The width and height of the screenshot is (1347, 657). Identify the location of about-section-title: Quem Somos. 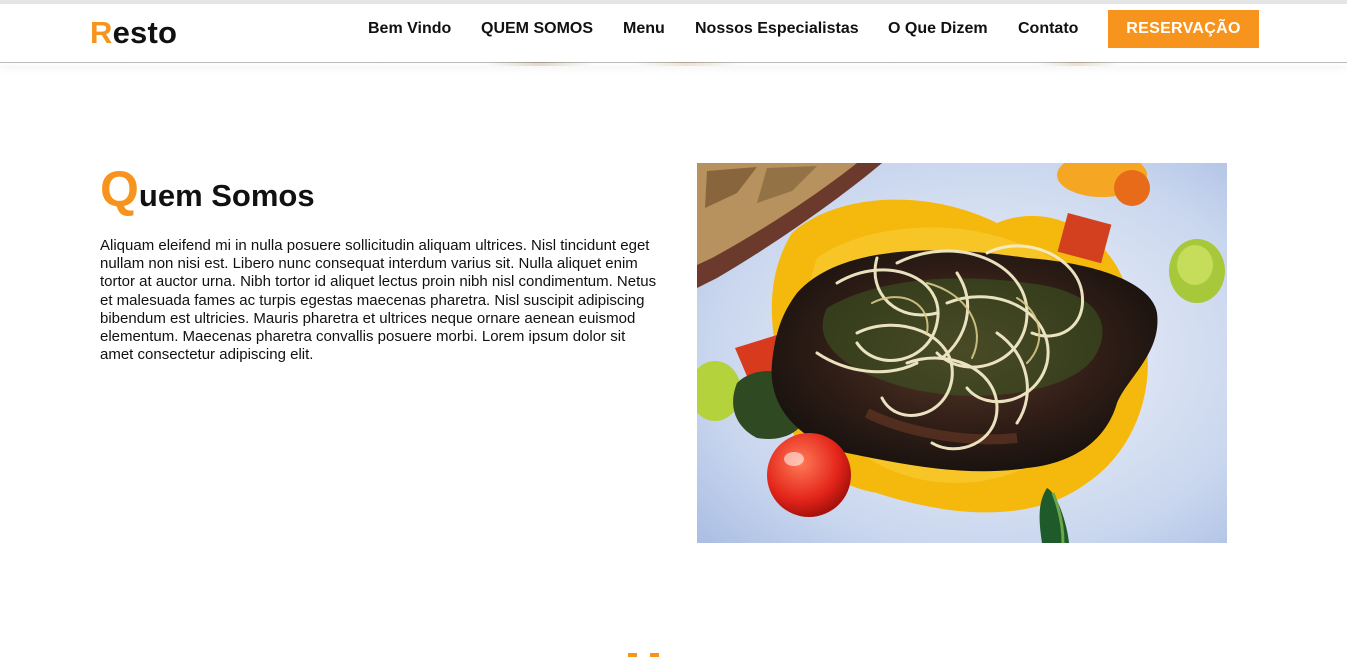
(207, 189).